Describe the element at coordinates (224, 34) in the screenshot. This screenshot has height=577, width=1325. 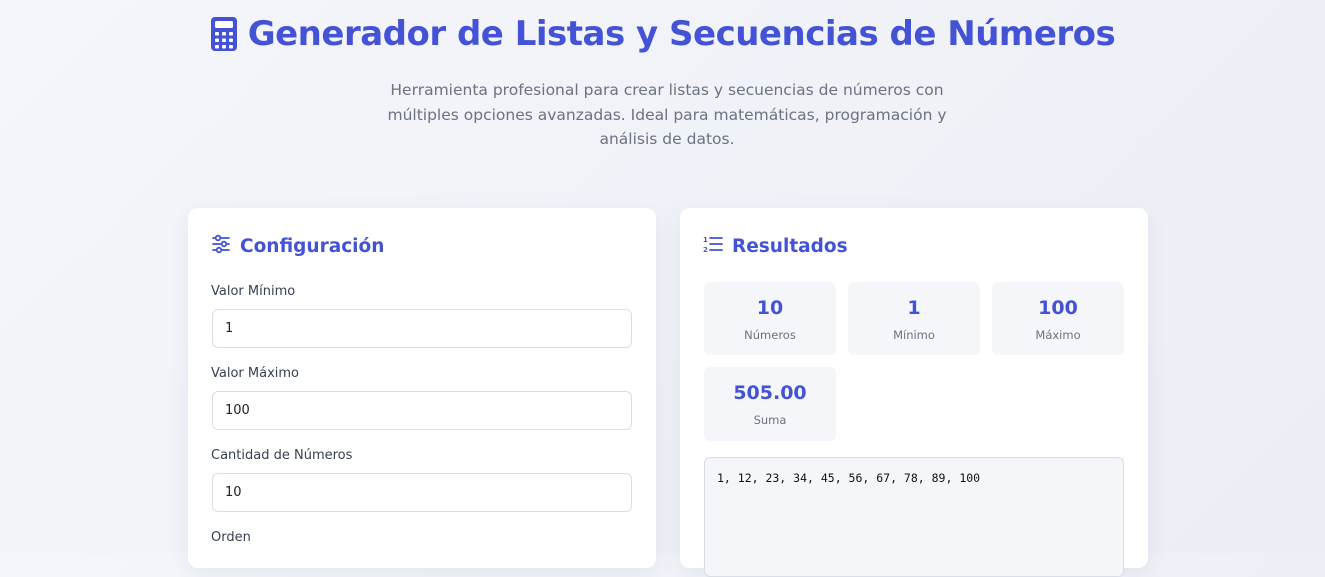
I see `calculator-icon` at that location.